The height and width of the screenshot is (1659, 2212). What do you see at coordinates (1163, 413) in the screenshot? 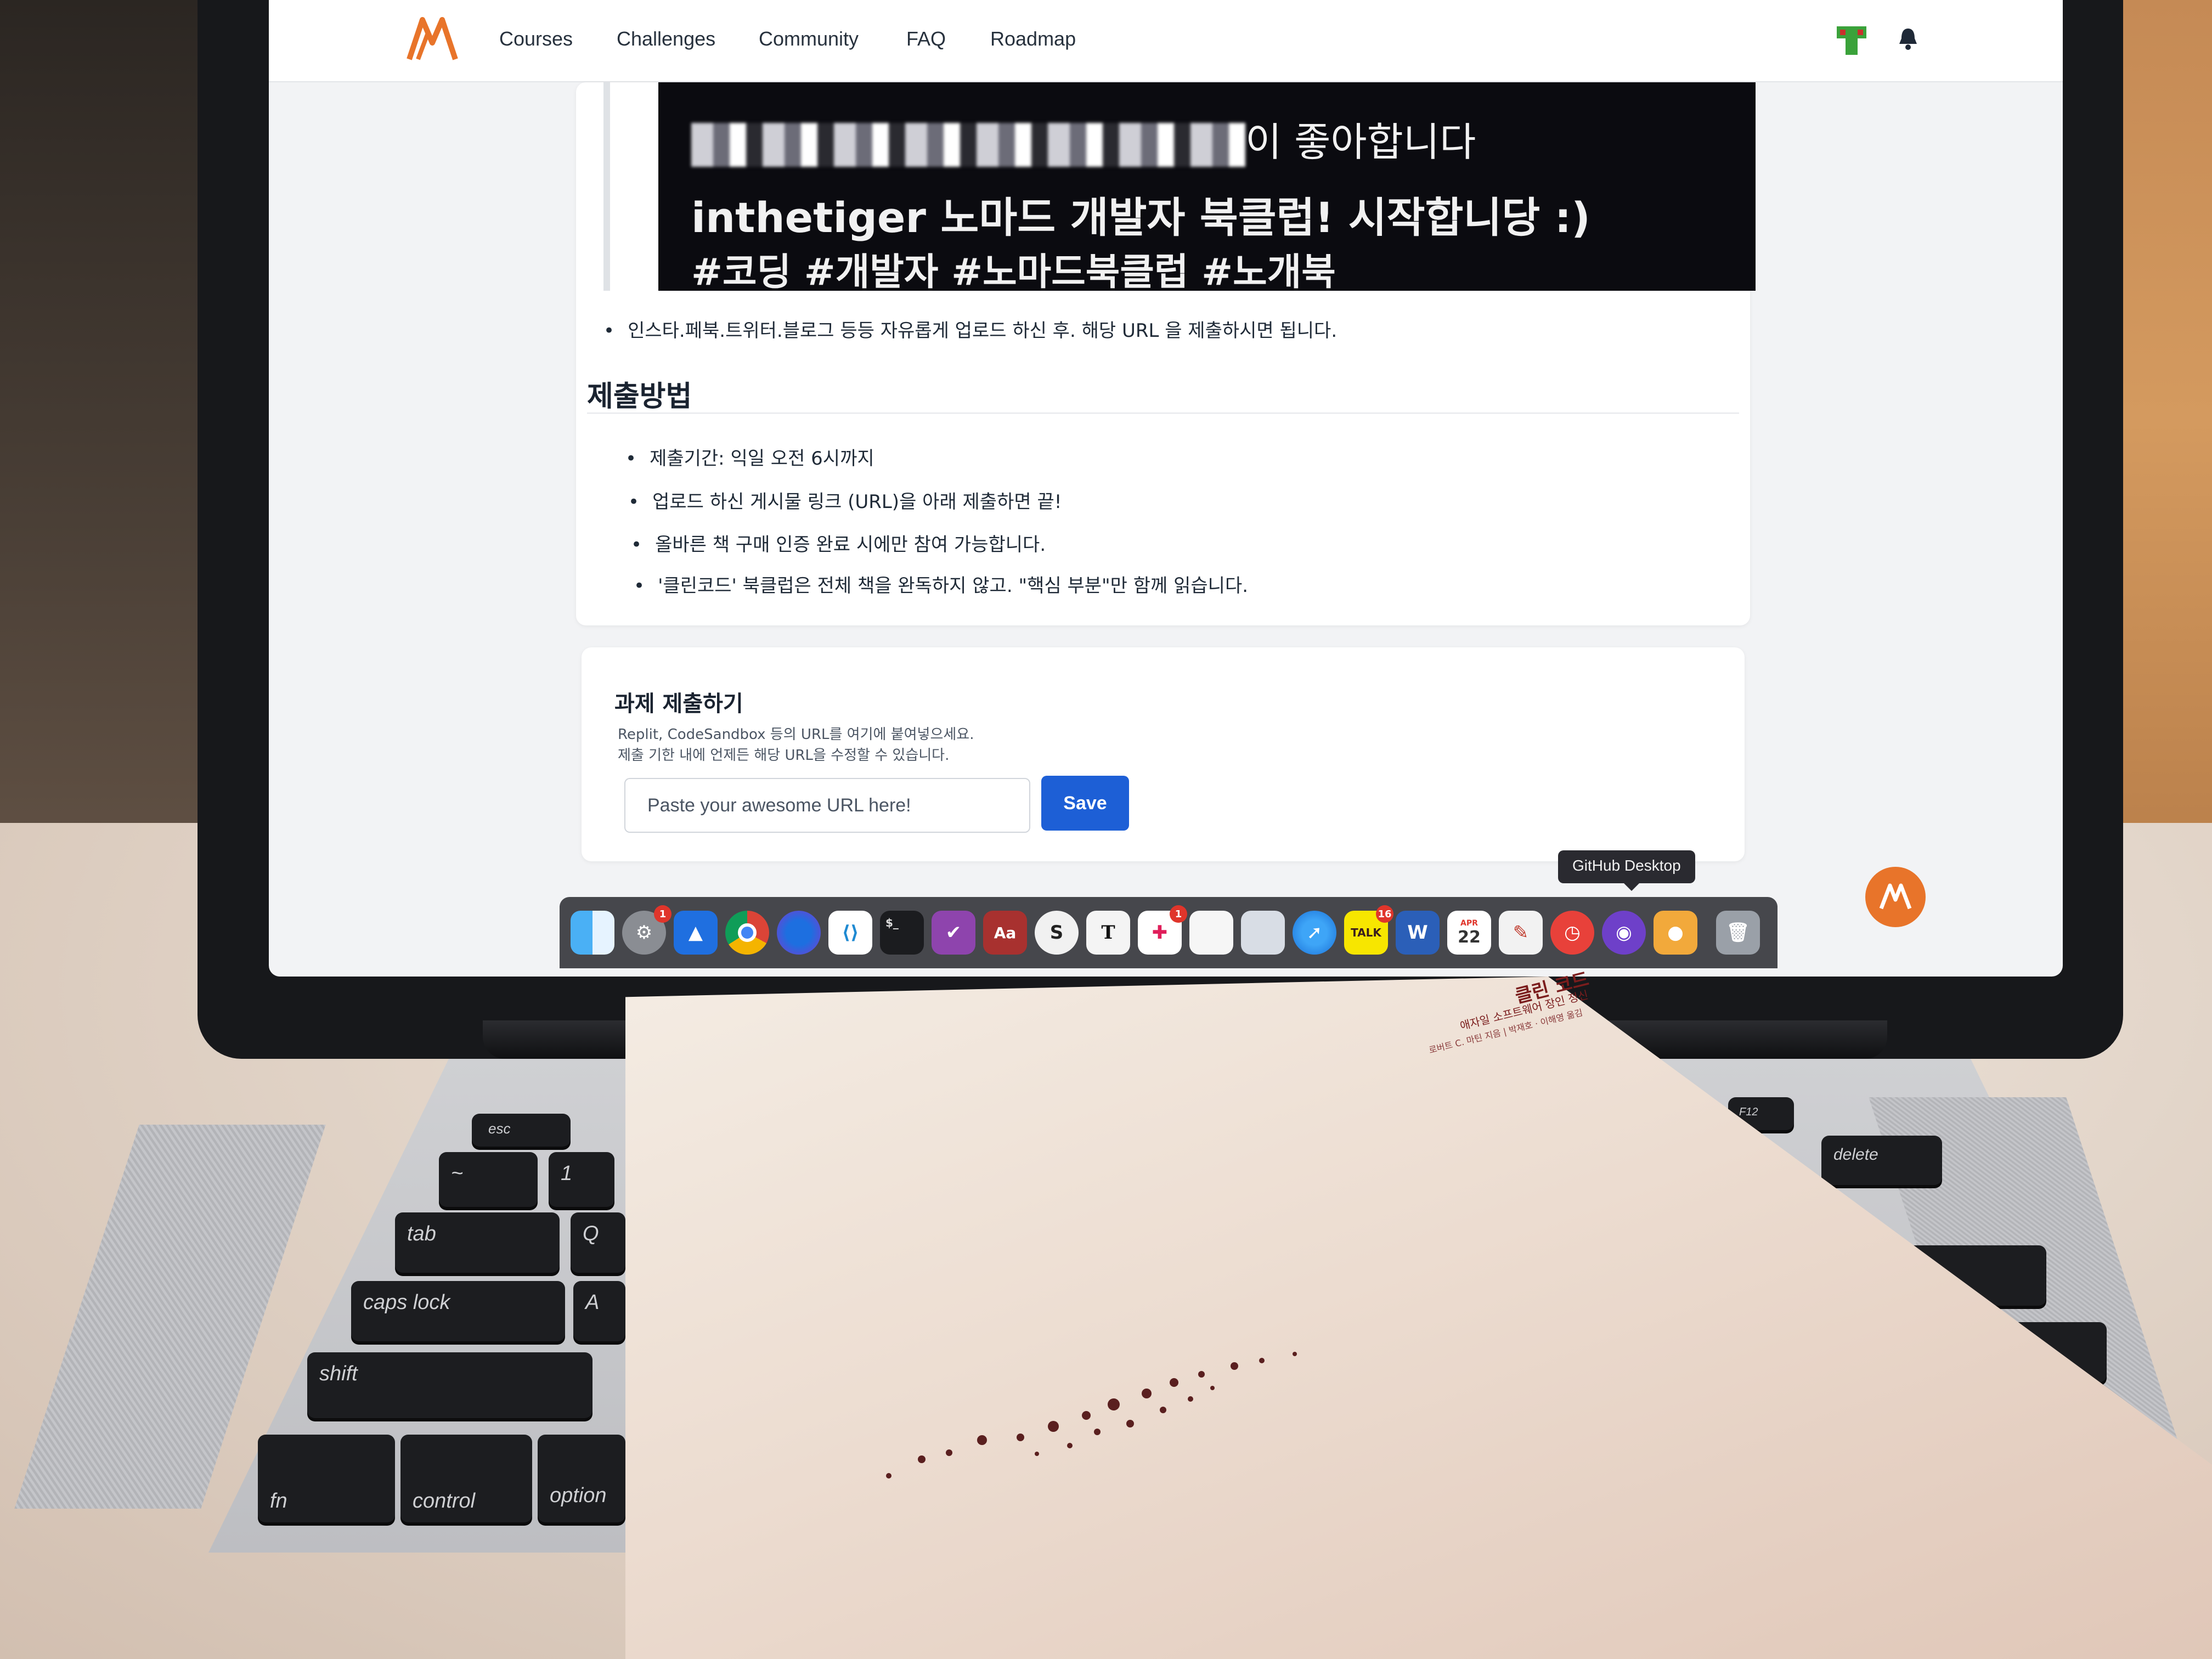
I see `section-divider` at bounding box center [1163, 413].